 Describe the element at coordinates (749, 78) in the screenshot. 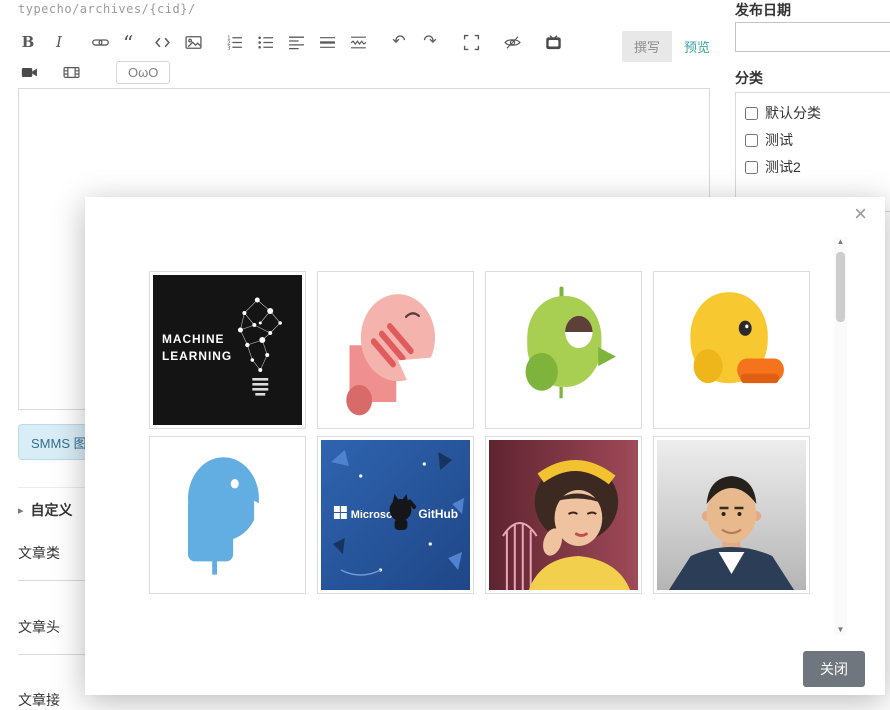

I see `category-section-label: 分类` at that location.